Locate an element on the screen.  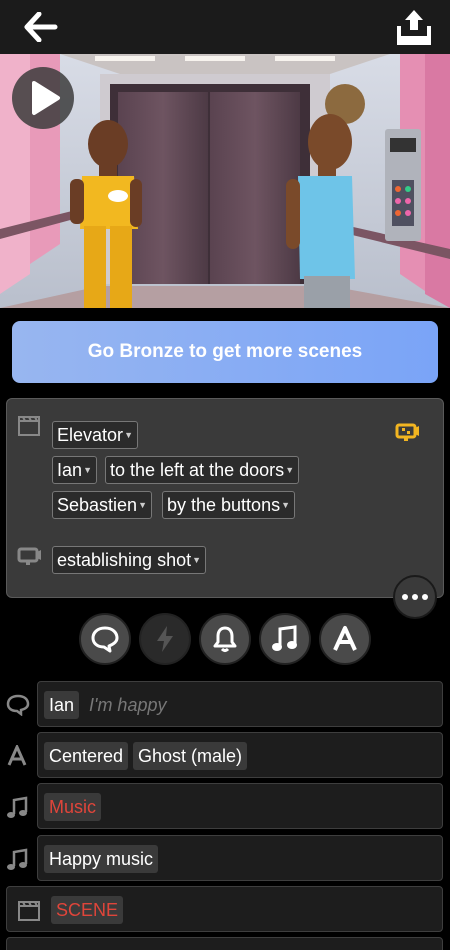
share-button is located at coordinates (414, 27).